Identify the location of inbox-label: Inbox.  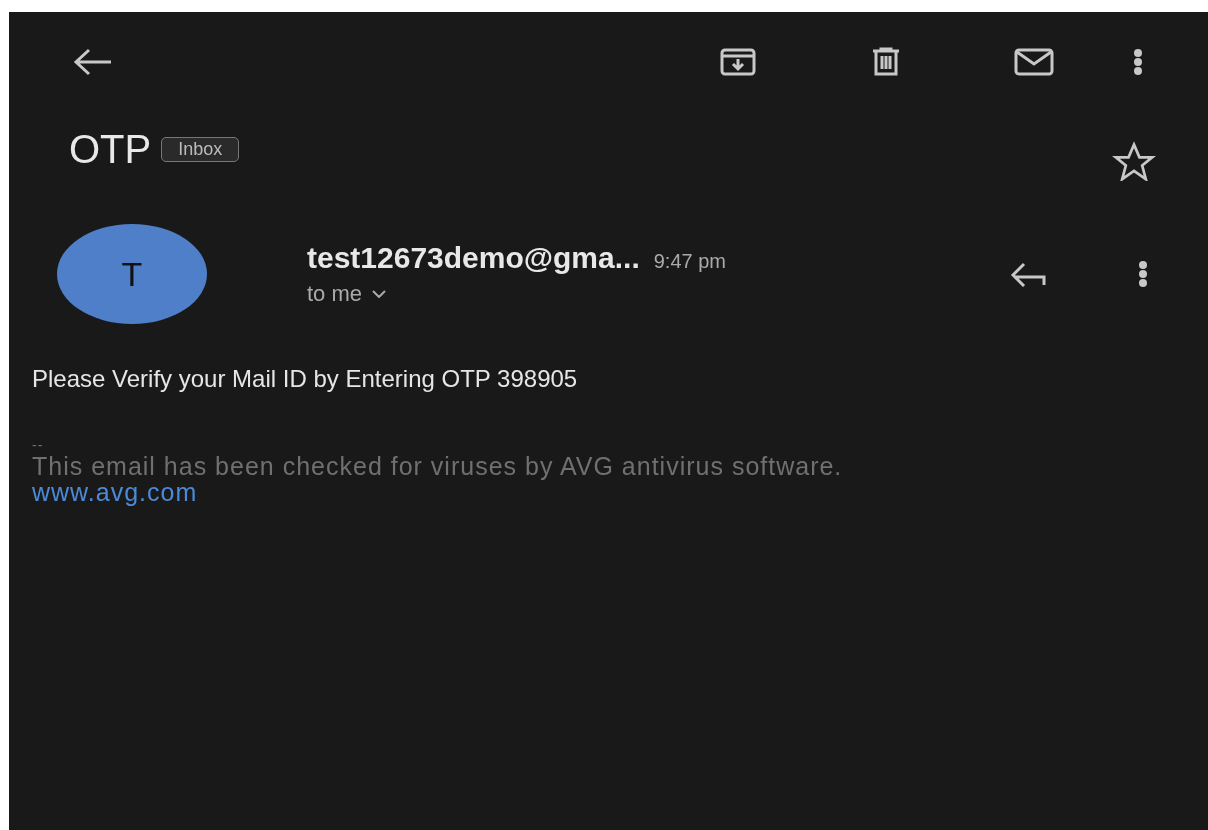
(200, 149).